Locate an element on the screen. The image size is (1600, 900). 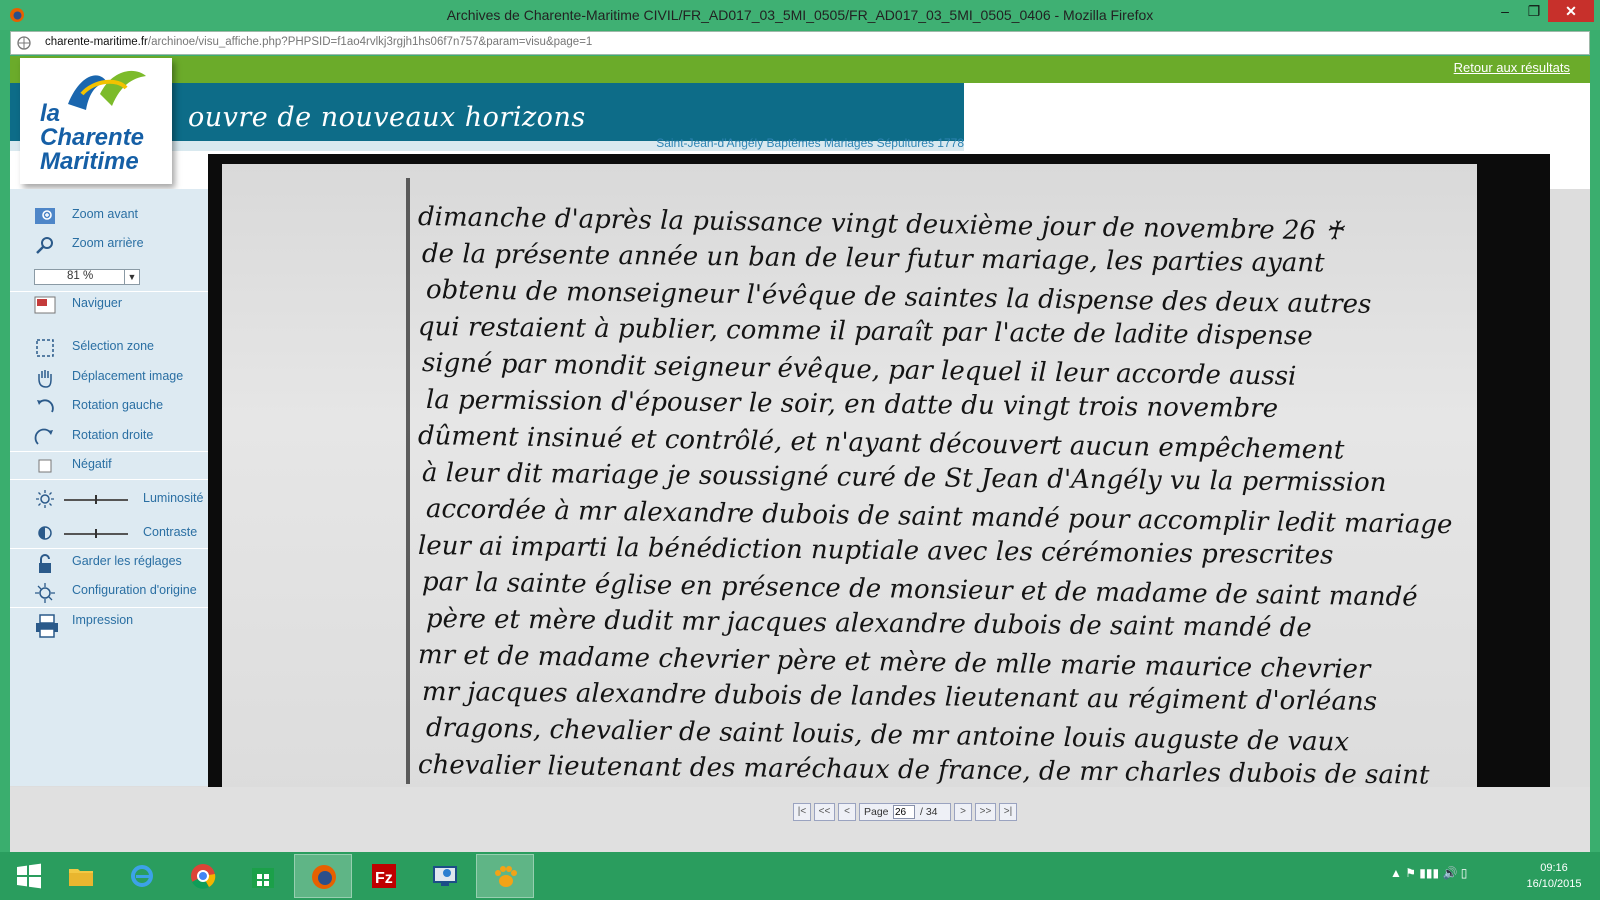
windows-logo-icon is located at coordinates (29, 876).